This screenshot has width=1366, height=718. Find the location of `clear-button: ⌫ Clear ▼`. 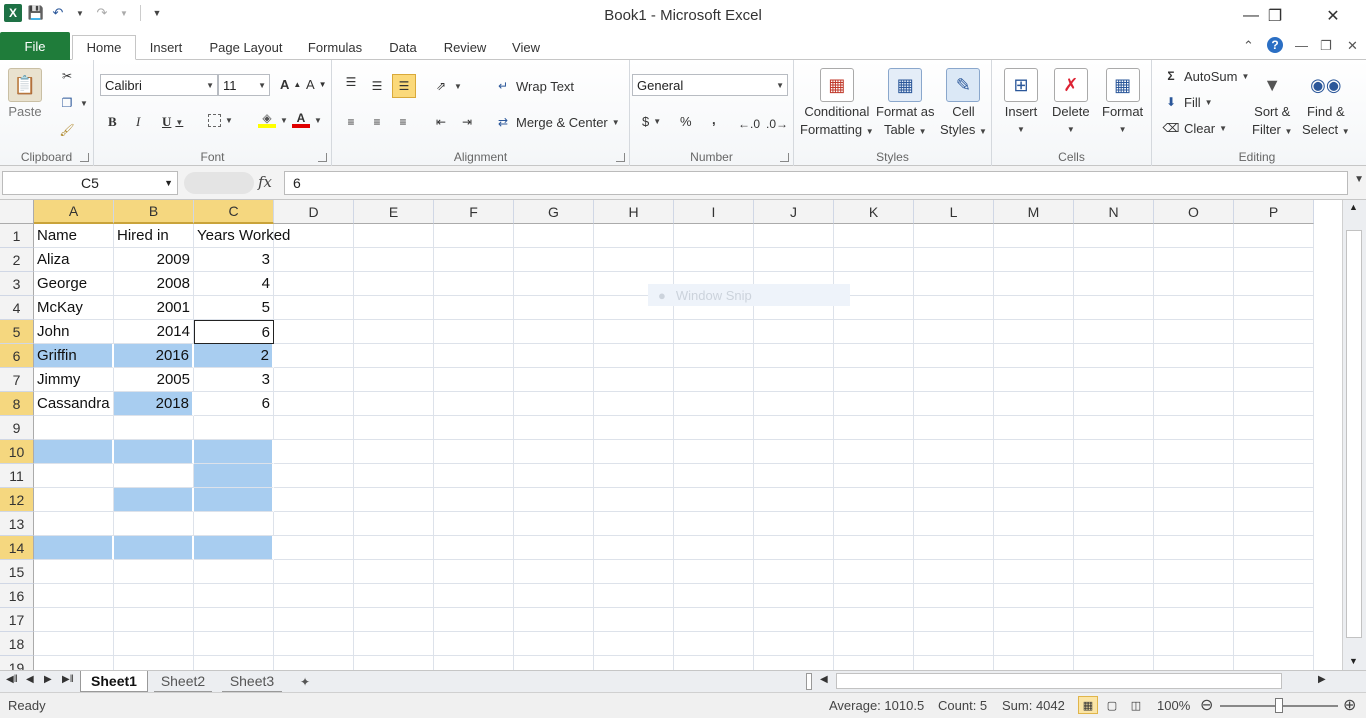

clear-button: ⌫ Clear ▼ is located at coordinates (1194, 128).